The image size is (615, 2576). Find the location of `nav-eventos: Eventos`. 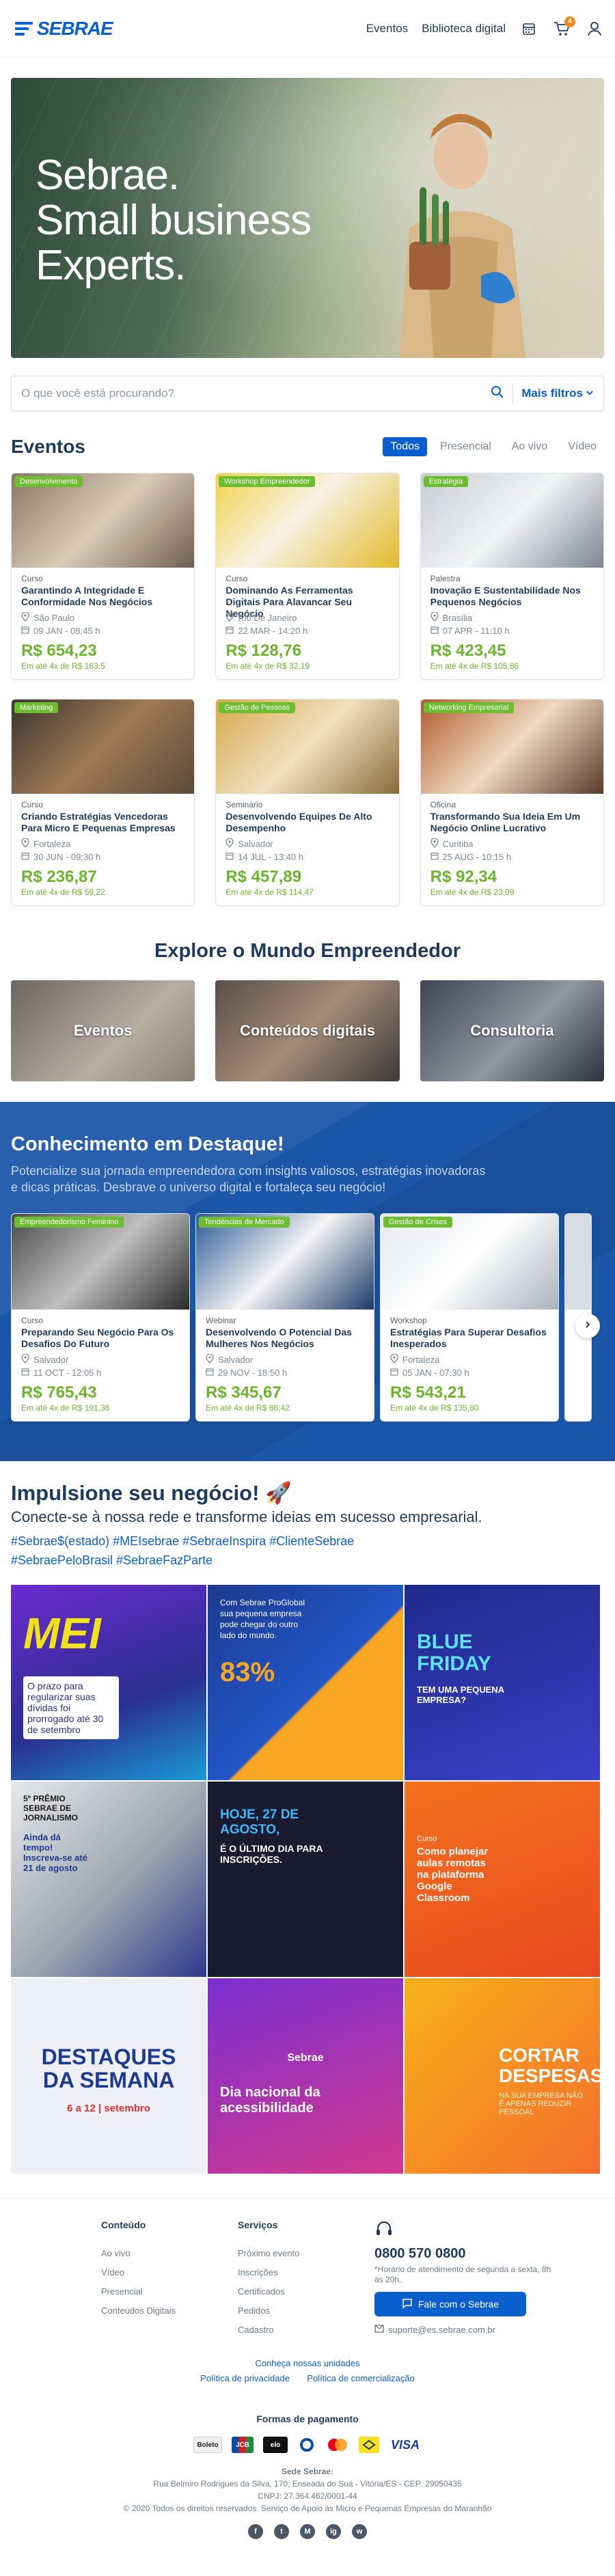

nav-eventos: Eventos is located at coordinates (387, 29).